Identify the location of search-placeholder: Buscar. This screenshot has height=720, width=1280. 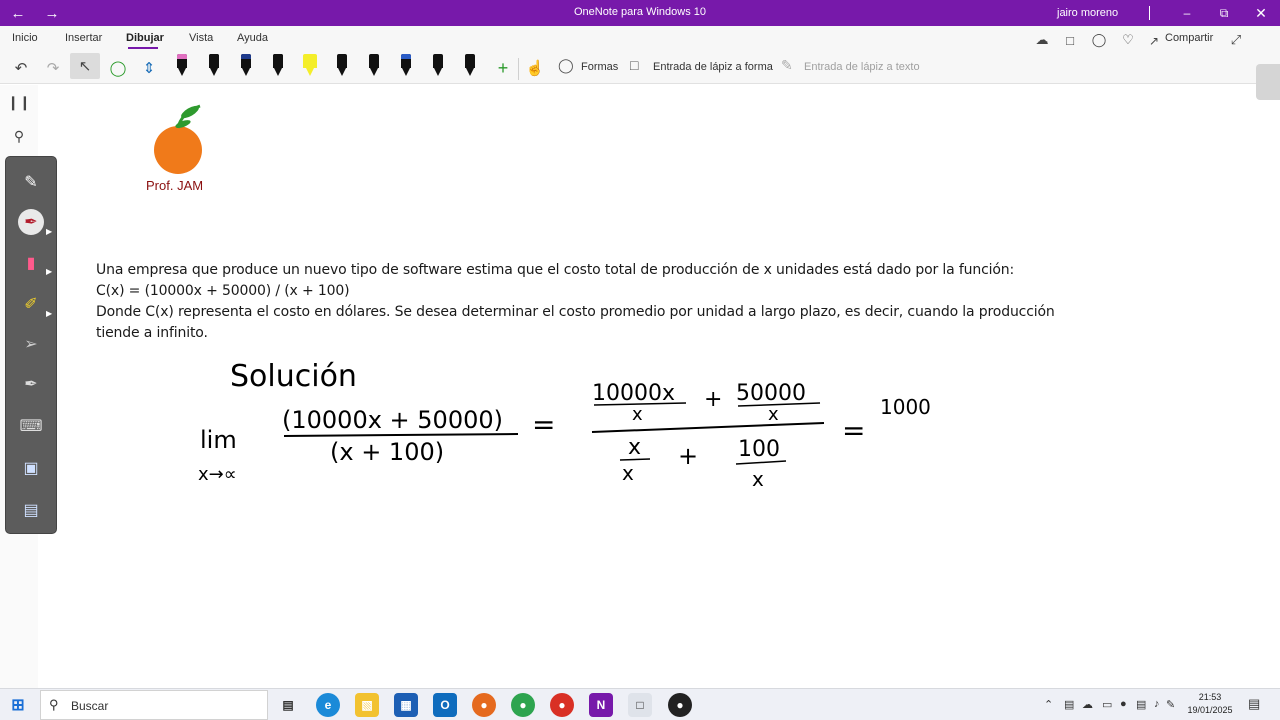
(90, 706).